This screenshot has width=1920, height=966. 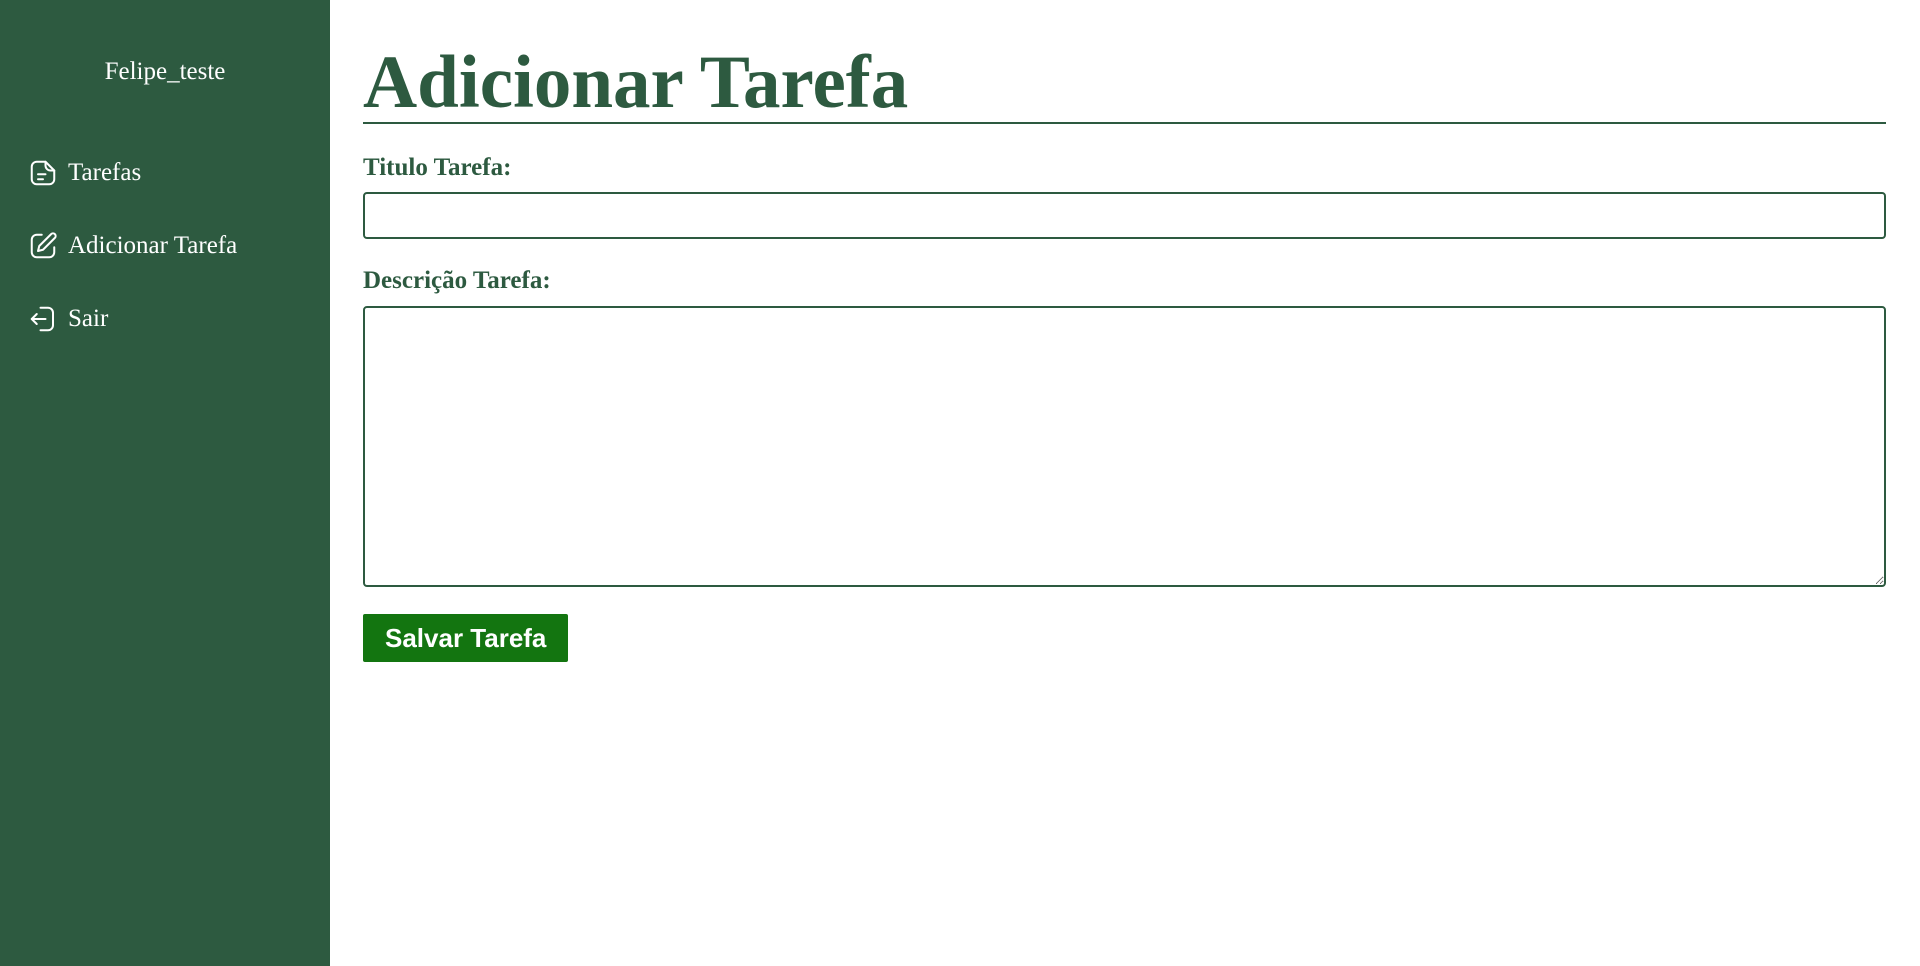 I want to click on logout-icon, so click(x=43, y=319).